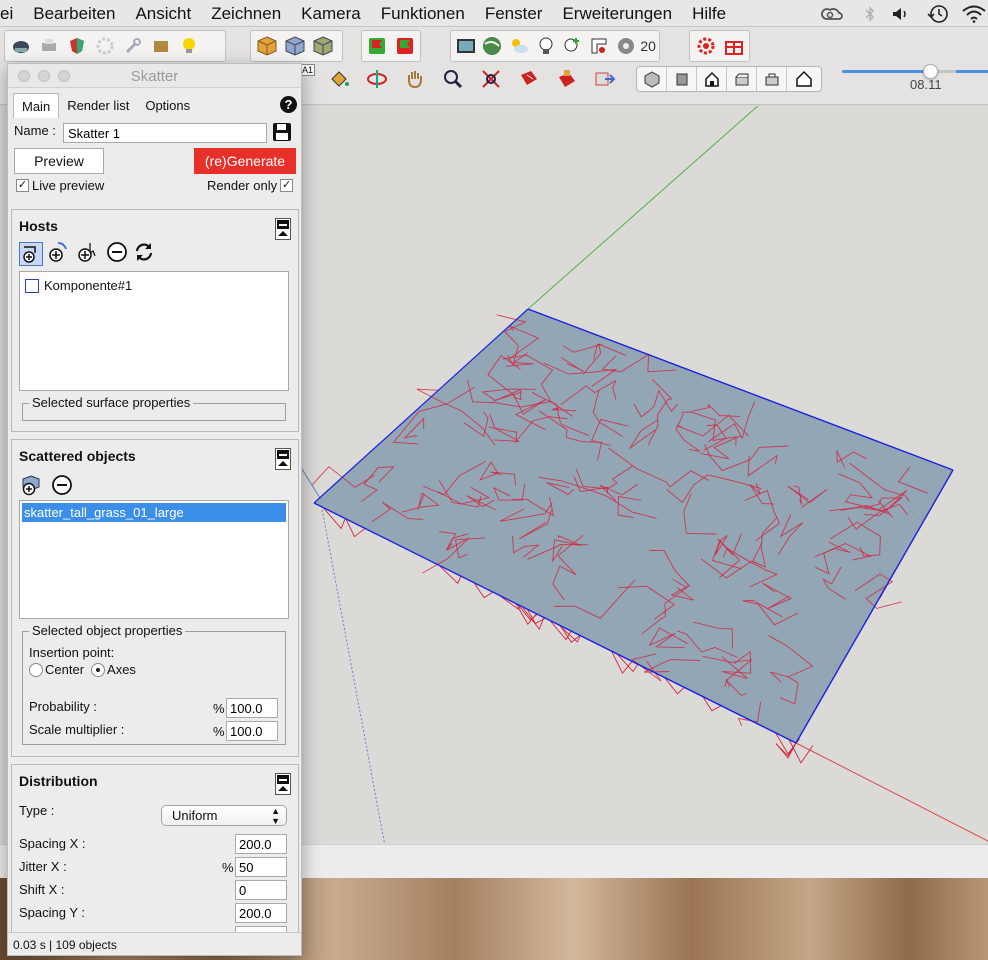  I want to click on view-iso-icon, so click(652, 79).